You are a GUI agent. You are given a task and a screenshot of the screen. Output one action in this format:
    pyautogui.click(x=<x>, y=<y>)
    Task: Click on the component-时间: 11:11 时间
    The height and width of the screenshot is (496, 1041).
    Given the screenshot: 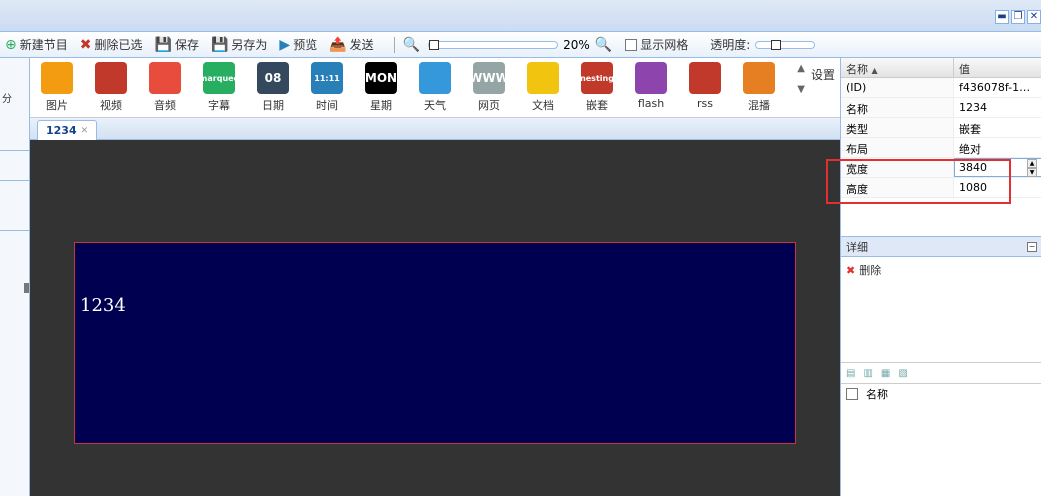 What is the action you would take?
    pyautogui.click(x=327, y=87)
    